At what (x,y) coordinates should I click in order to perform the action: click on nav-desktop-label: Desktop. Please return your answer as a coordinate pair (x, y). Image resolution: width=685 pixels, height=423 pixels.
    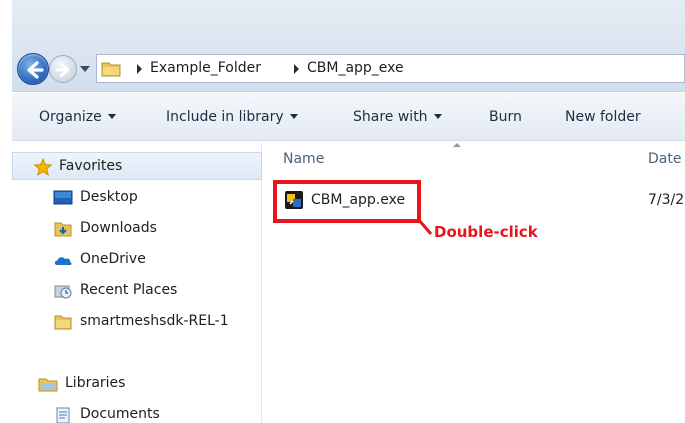
    Looking at the image, I should click on (109, 197).